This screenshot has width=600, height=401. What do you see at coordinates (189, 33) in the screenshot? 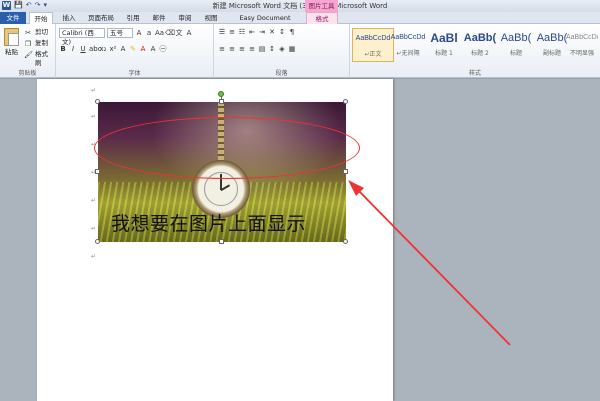
I see `character-border-icon: A` at bounding box center [189, 33].